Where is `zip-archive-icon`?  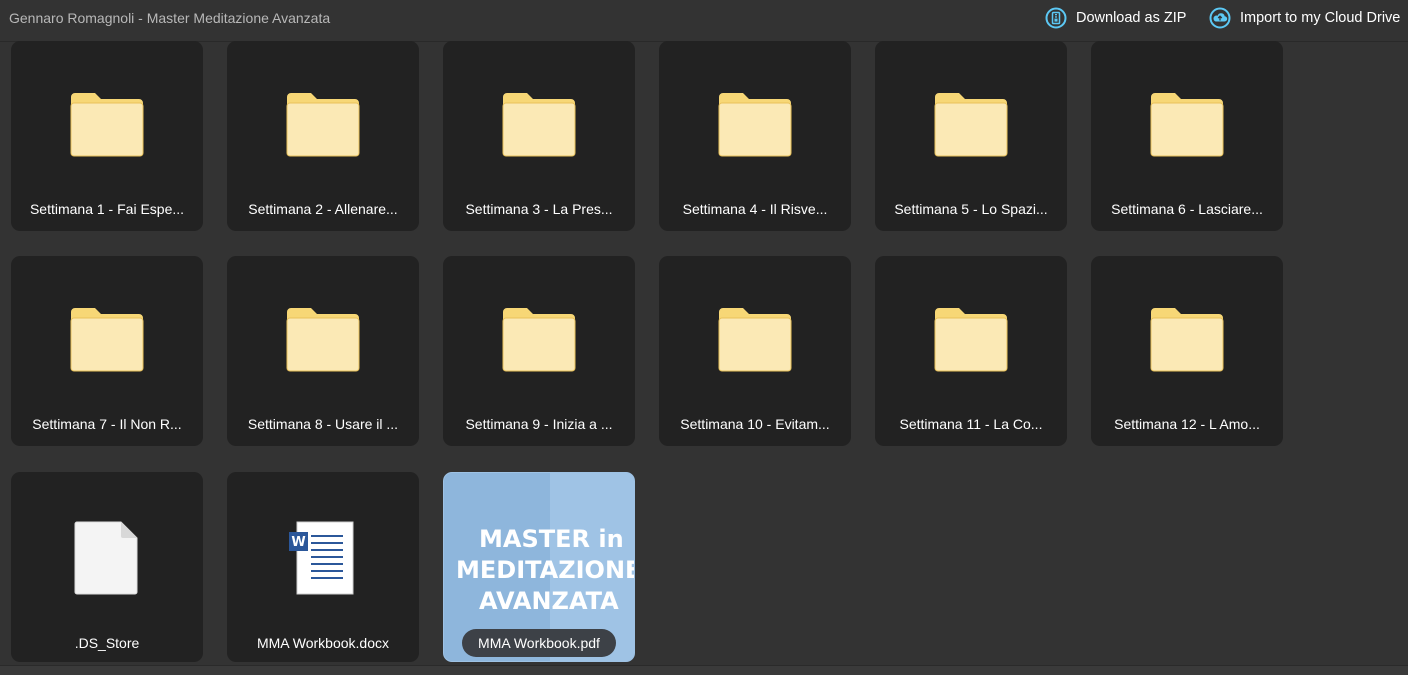
zip-archive-icon is located at coordinates (1056, 18).